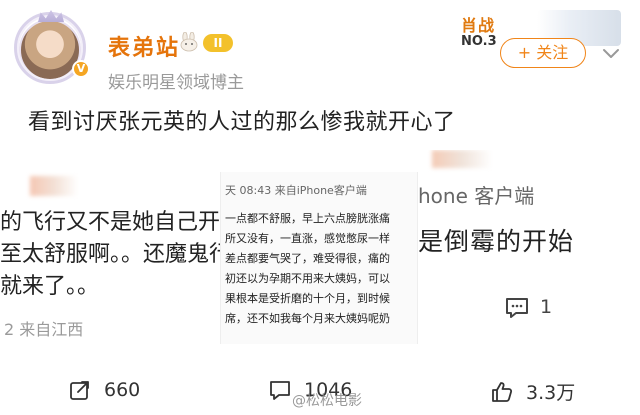  What do you see at coordinates (611, 53) in the screenshot?
I see `chevron-down-icon` at bounding box center [611, 53].